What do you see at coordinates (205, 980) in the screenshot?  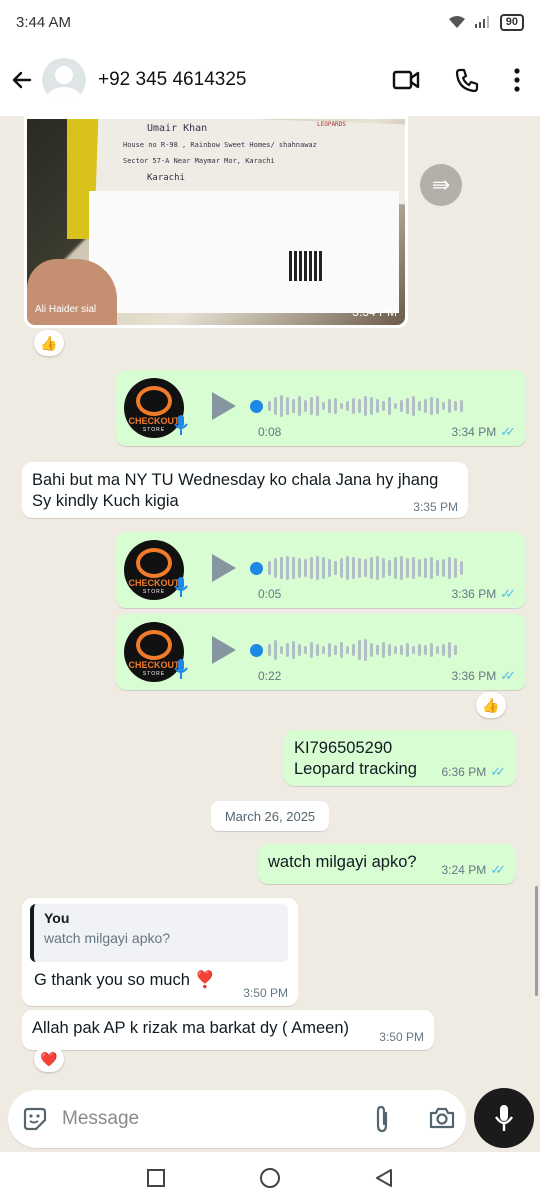 I see `heart-emoji: ❣️` at bounding box center [205, 980].